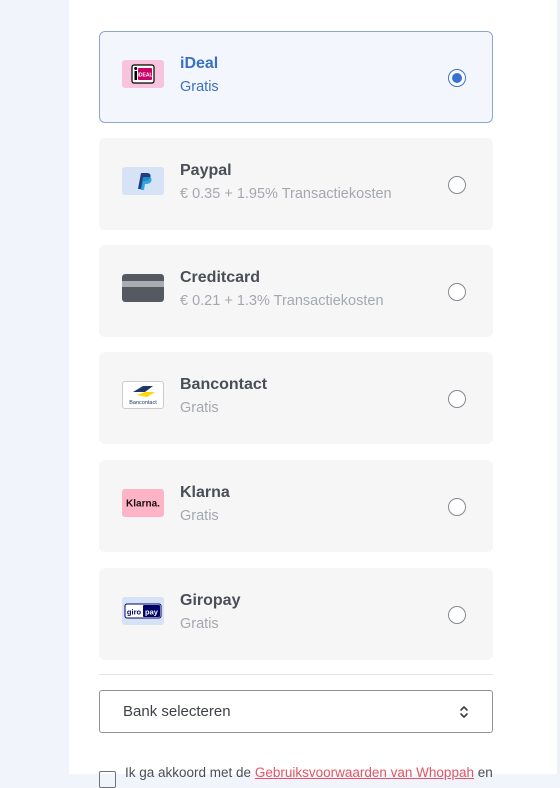  Describe the element at coordinates (210, 600) in the screenshot. I see `payment-option-name: Giropay` at that location.